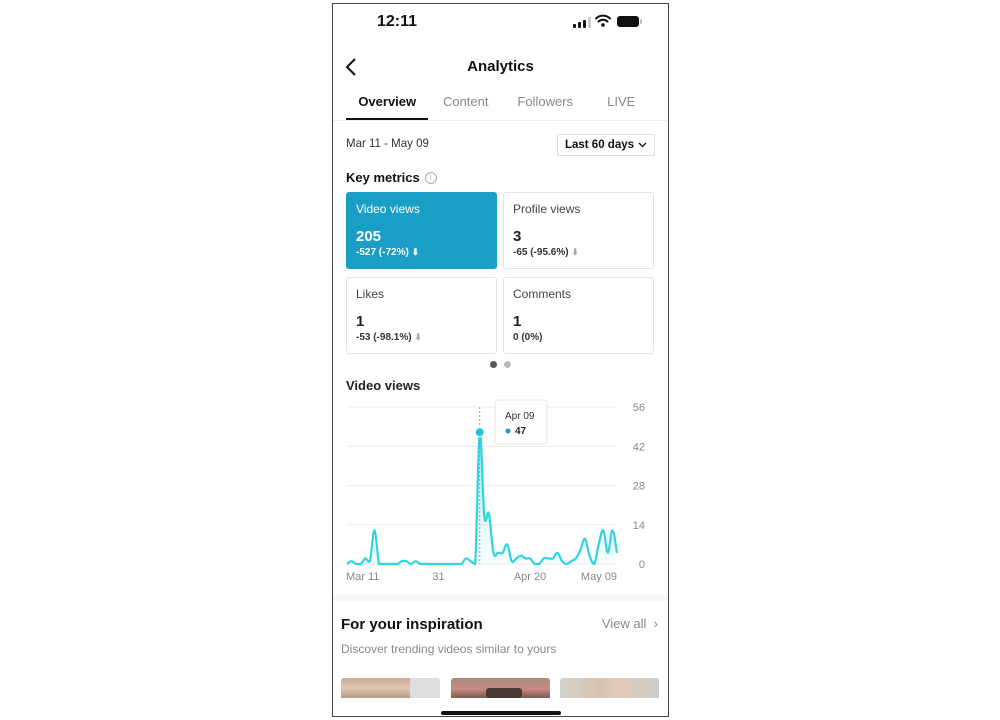 This screenshot has height=720, width=1000. I want to click on metric-label: Likes, so click(370, 294).